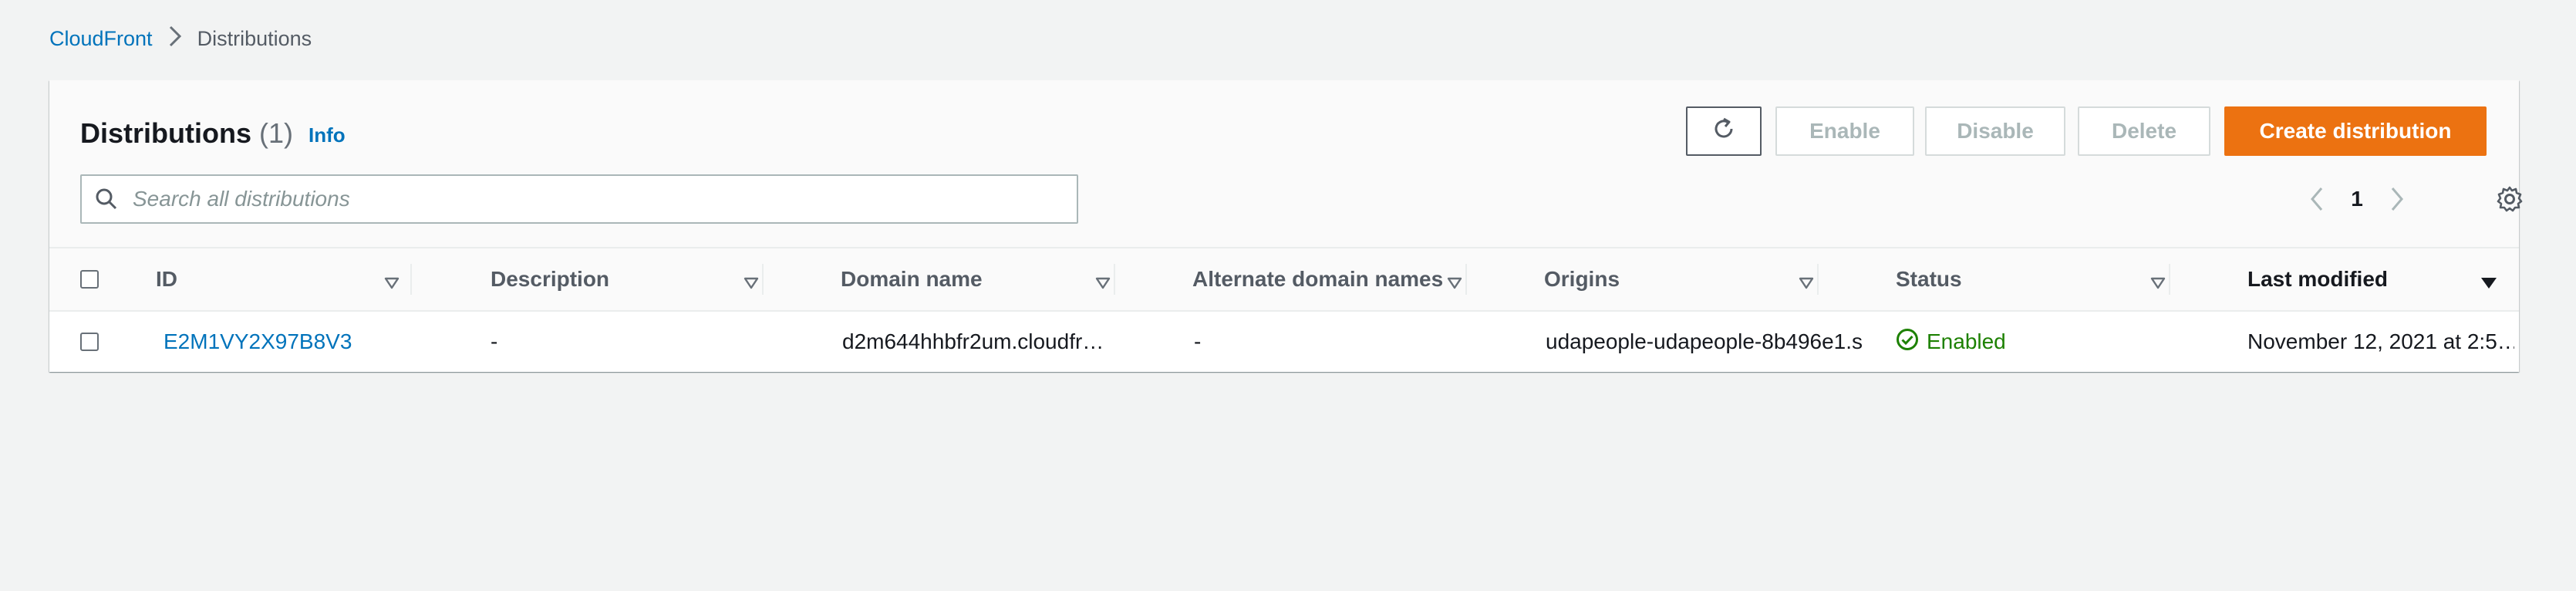 The width and height of the screenshot is (2576, 591). What do you see at coordinates (89, 279) in the screenshot?
I see `select-all-checkbox` at bounding box center [89, 279].